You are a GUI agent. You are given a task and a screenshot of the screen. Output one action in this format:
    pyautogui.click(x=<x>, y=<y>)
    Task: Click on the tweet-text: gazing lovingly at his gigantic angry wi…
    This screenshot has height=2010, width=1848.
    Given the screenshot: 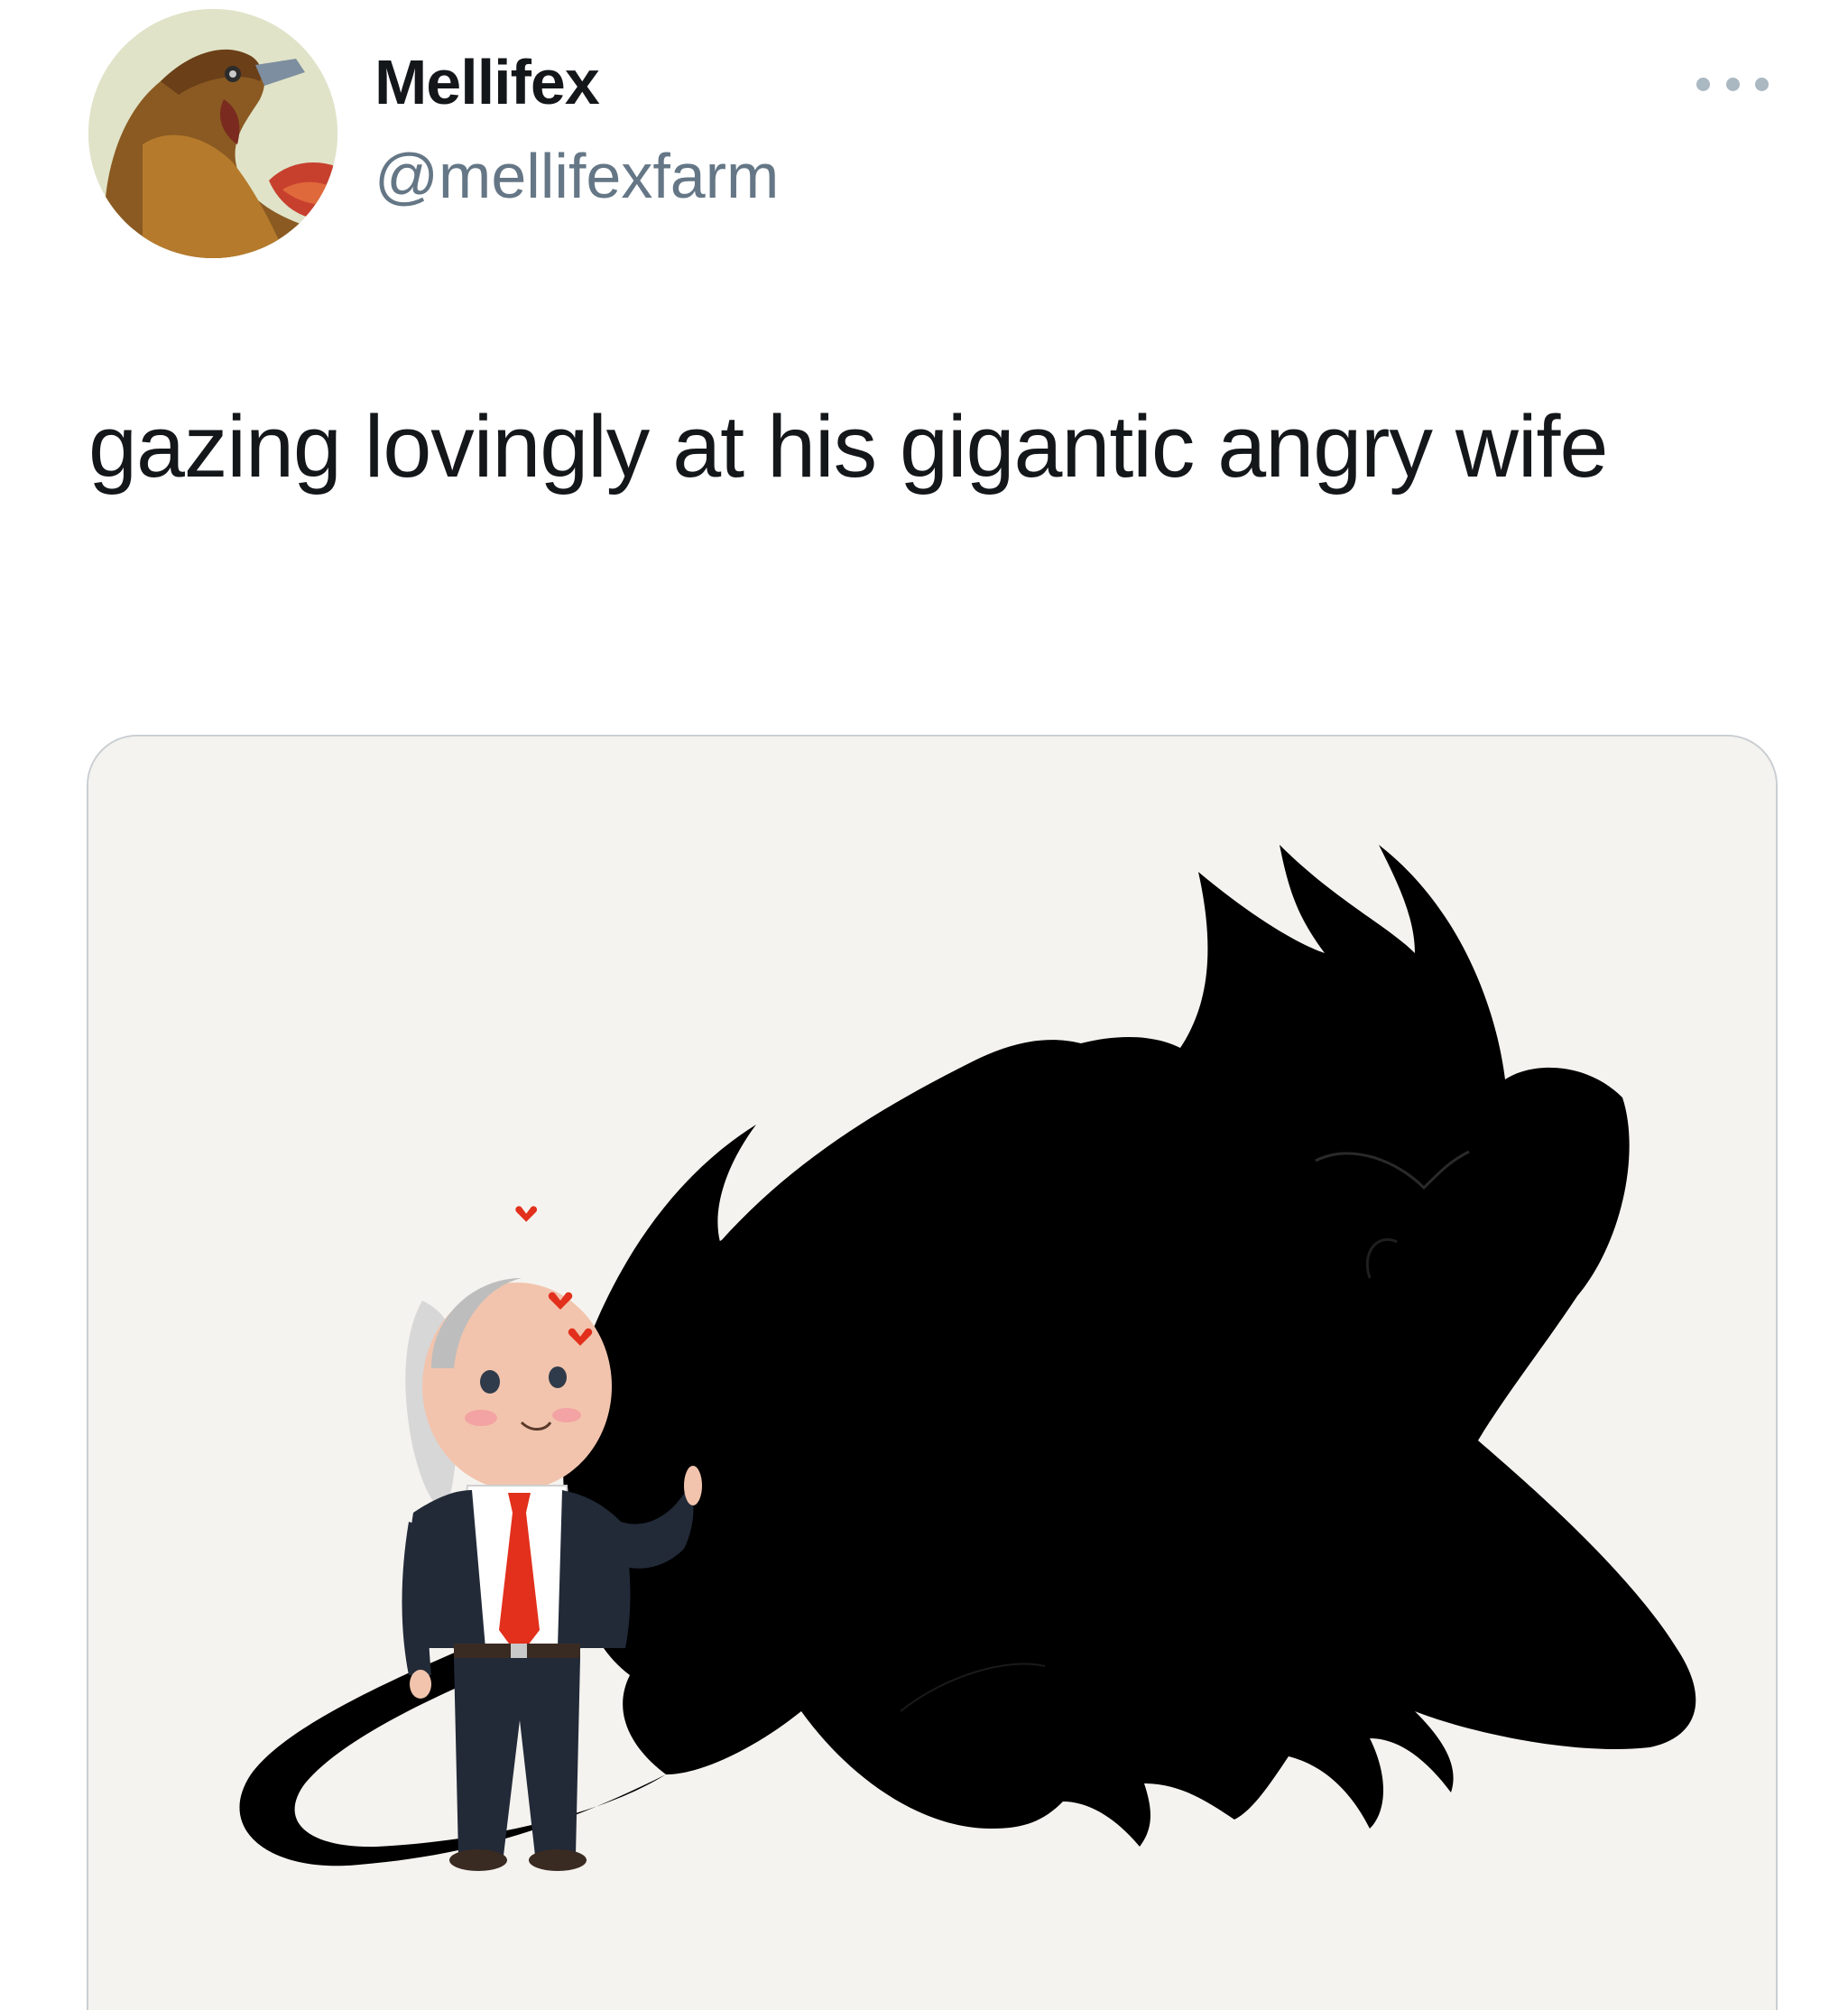 What is the action you would take?
    pyautogui.click(x=848, y=447)
    